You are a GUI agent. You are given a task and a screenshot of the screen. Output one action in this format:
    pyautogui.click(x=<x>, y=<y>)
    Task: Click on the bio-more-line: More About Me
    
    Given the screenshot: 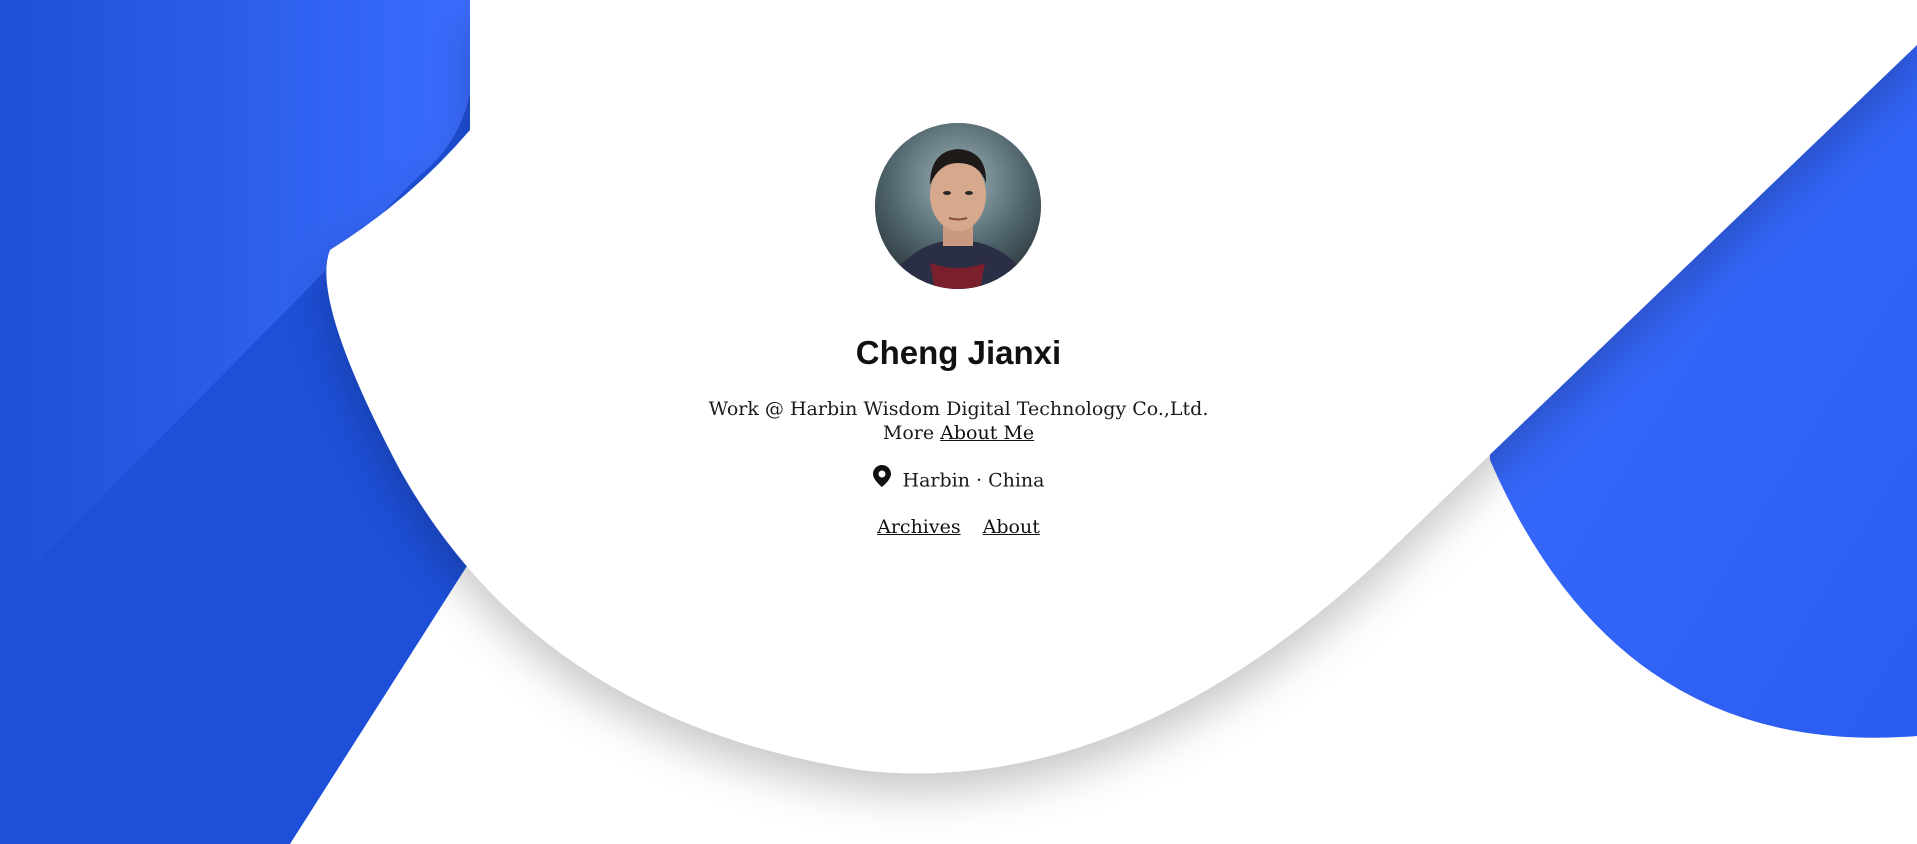 What is the action you would take?
    pyautogui.click(x=958, y=433)
    